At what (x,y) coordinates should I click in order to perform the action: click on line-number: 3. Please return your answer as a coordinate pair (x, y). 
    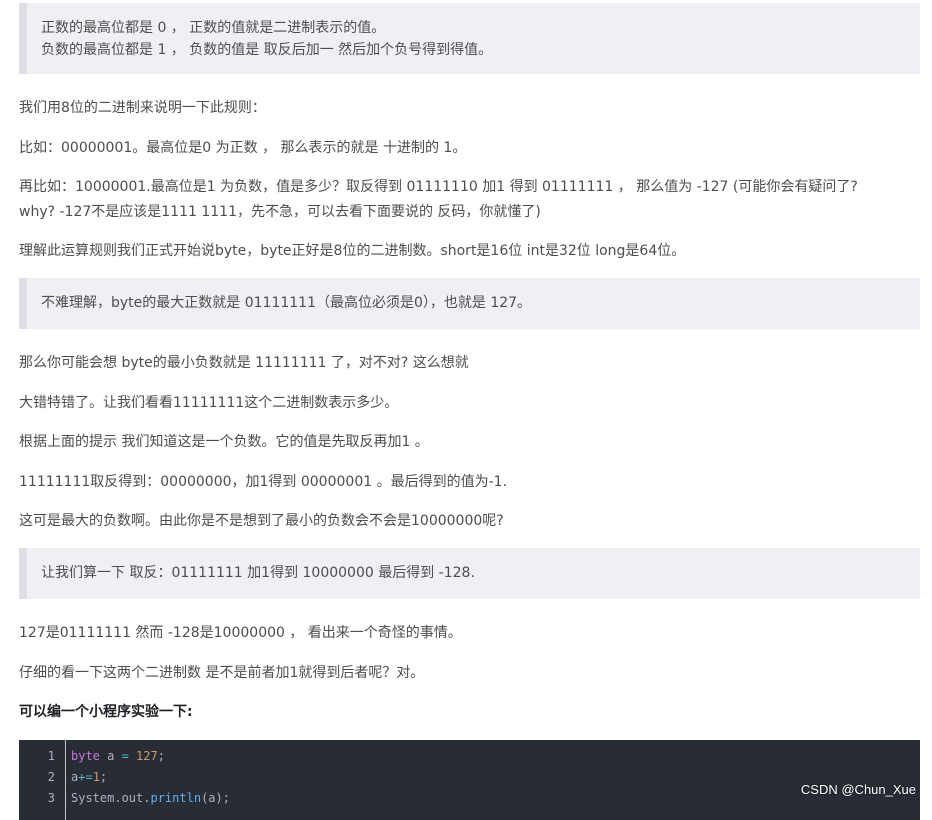
    Looking at the image, I should click on (51, 798).